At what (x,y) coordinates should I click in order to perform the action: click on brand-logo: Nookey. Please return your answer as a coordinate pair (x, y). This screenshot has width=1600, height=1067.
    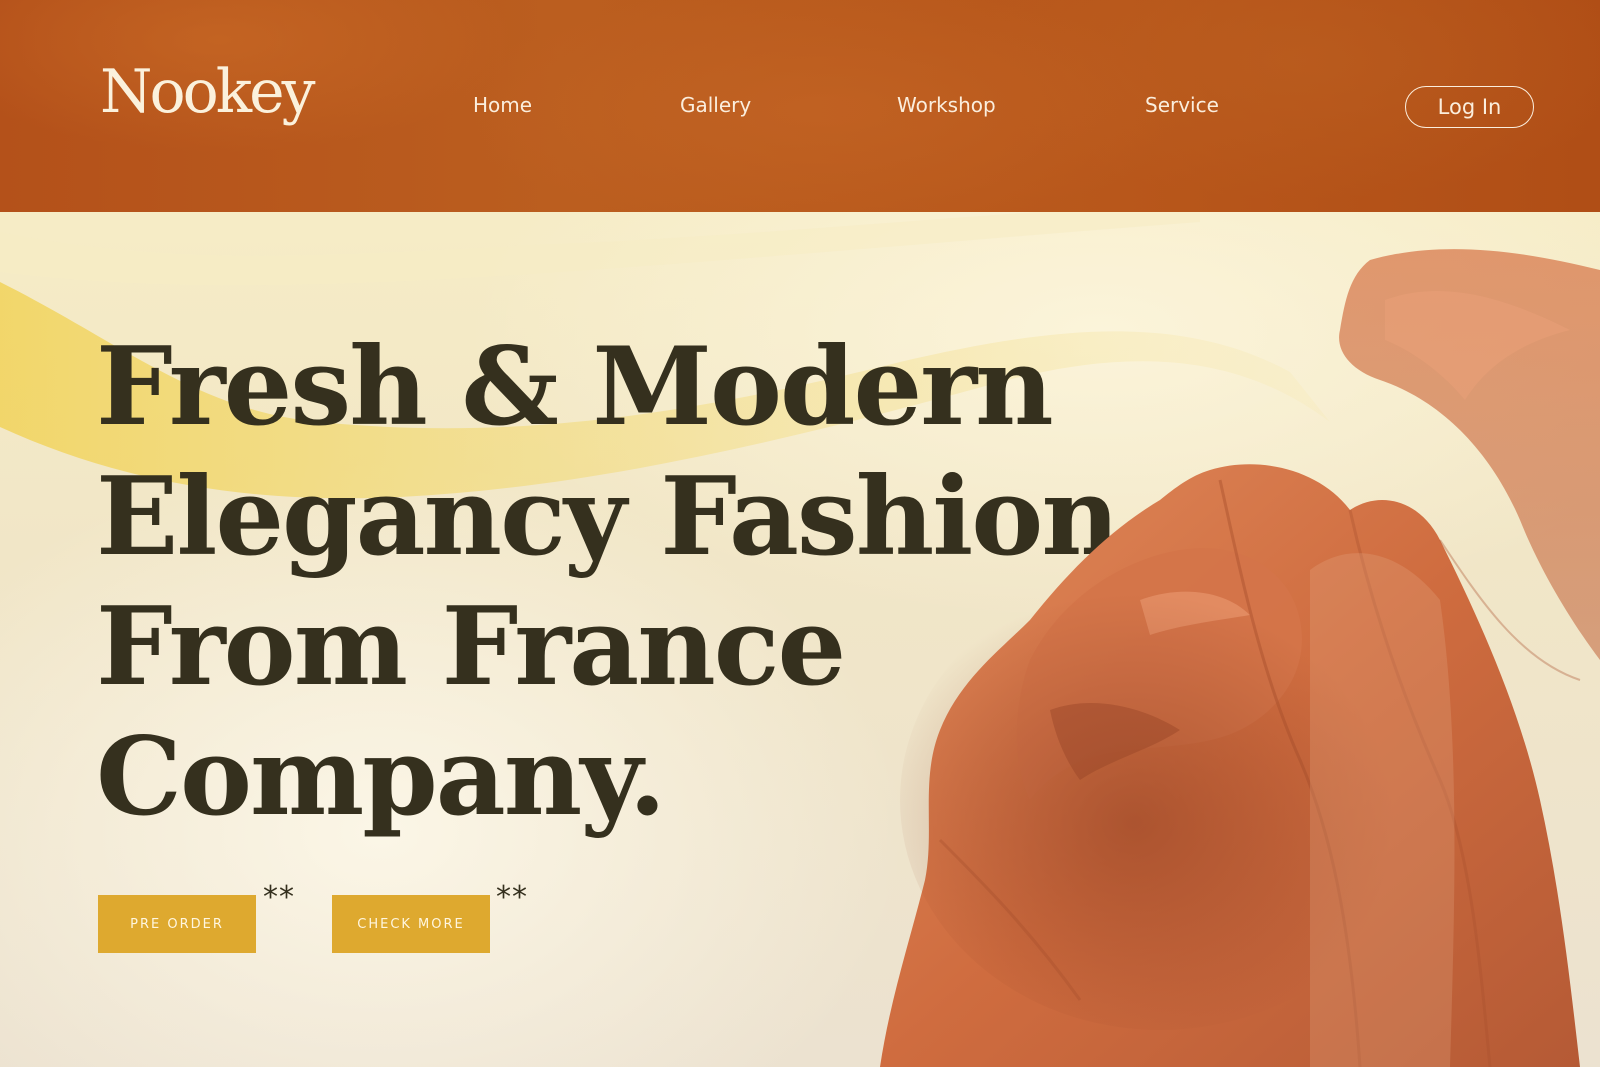
    Looking at the image, I should click on (208, 92).